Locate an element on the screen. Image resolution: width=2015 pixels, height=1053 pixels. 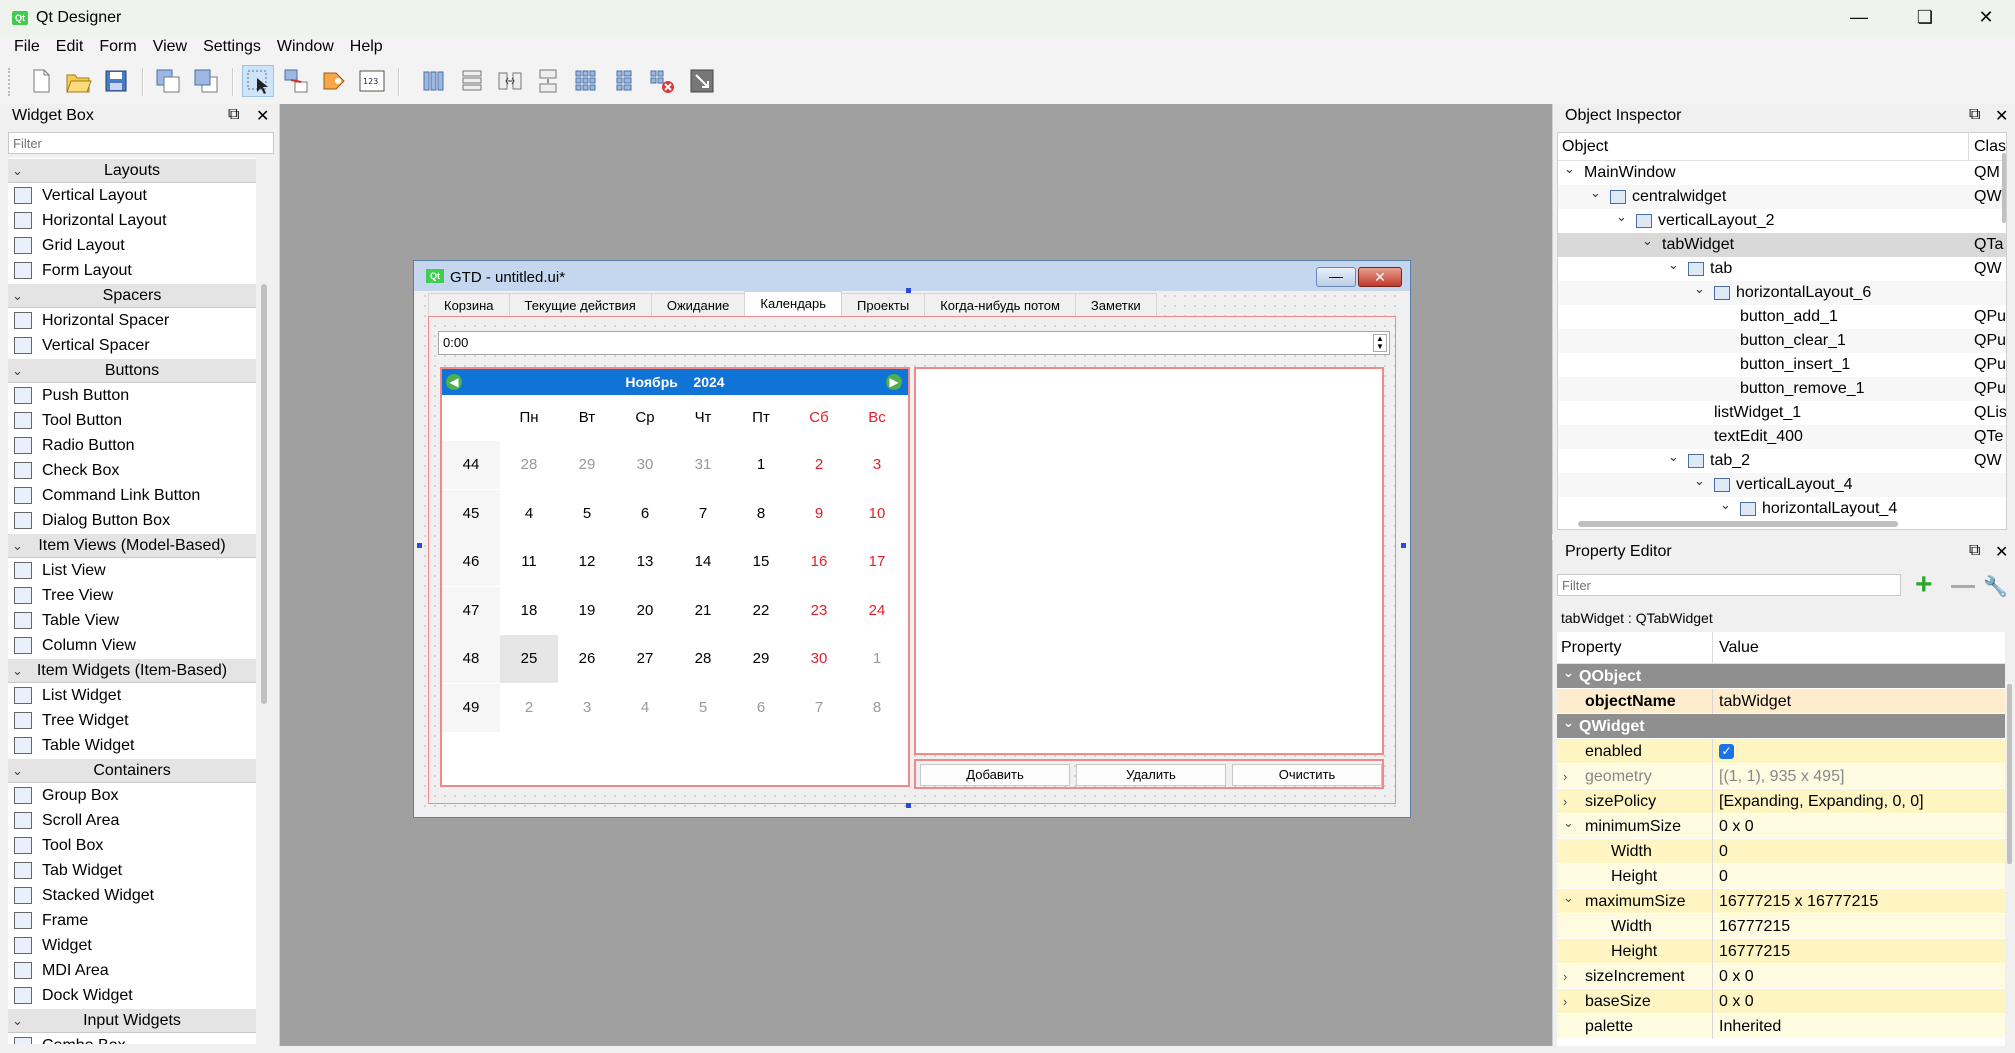
calendar-day: 15 is located at coordinates (761, 562).